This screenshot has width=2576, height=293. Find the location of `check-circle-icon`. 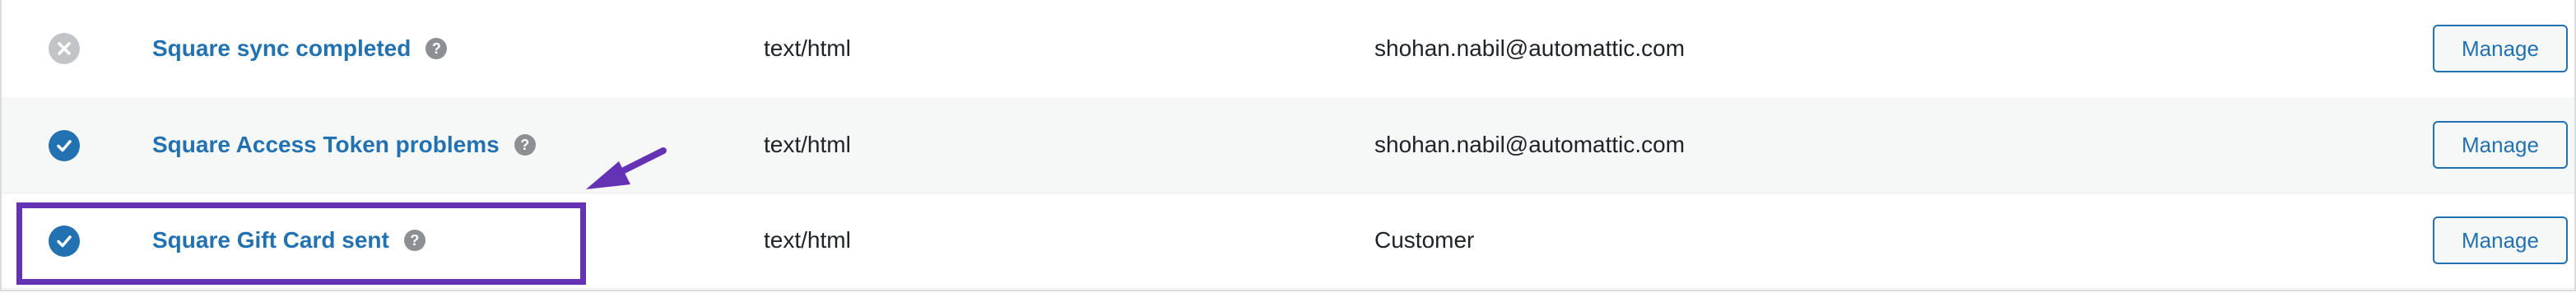

check-circle-icon is located at coordinates (64, 145).